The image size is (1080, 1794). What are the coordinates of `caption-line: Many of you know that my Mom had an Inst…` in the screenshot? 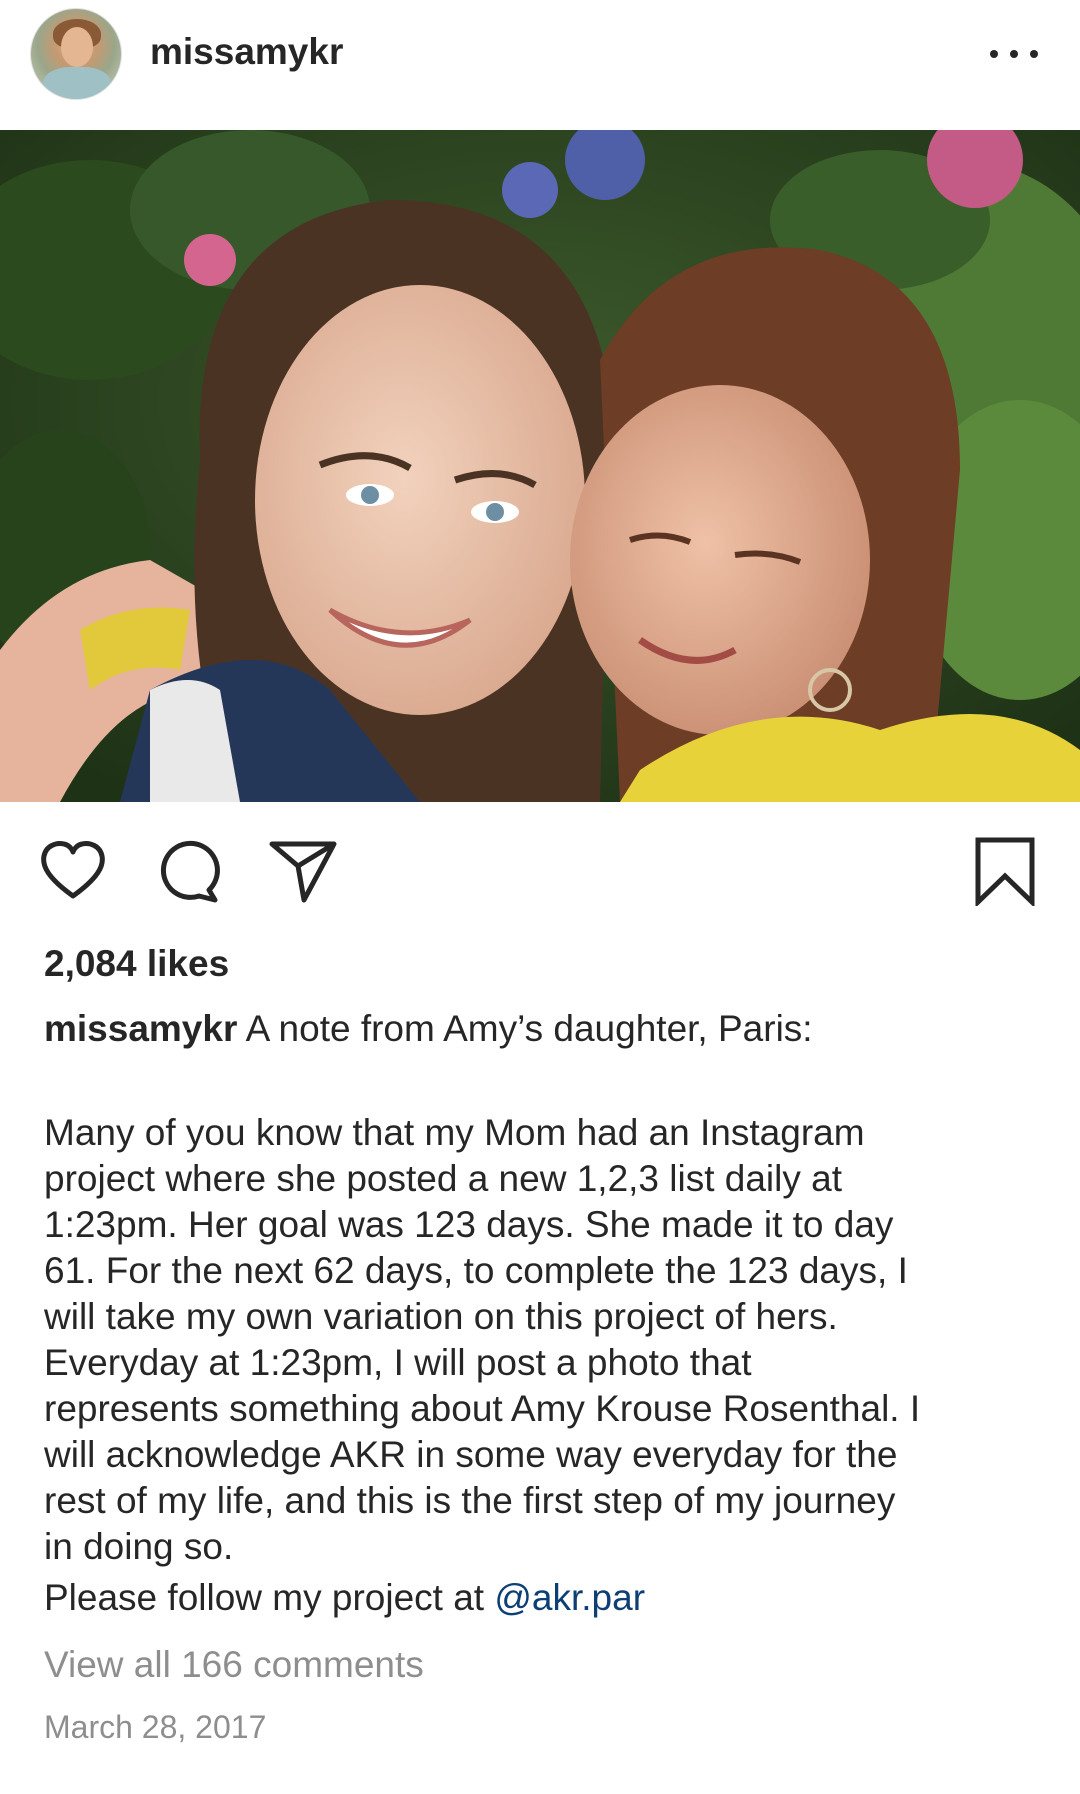 It's located at (454, 1132).